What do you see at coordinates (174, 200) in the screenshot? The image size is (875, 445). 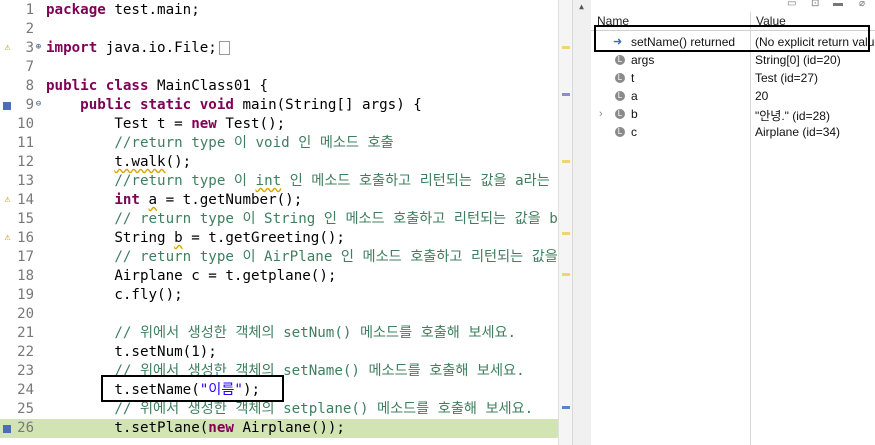 I see `code-text: int a = t.getNumber();` at bounding box center [174, 200].